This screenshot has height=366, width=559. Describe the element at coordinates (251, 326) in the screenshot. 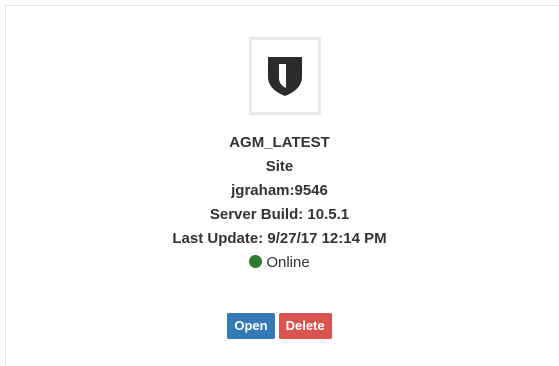

I see `open-button: Open` at that location.